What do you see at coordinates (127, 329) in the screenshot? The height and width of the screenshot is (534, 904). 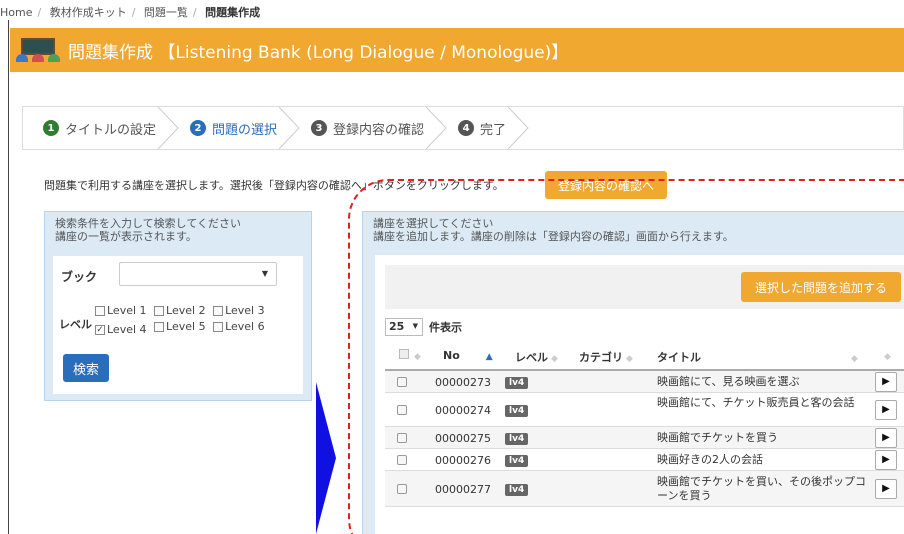 I see `level-4-text: Level 4` at bounding box center [127, 329].